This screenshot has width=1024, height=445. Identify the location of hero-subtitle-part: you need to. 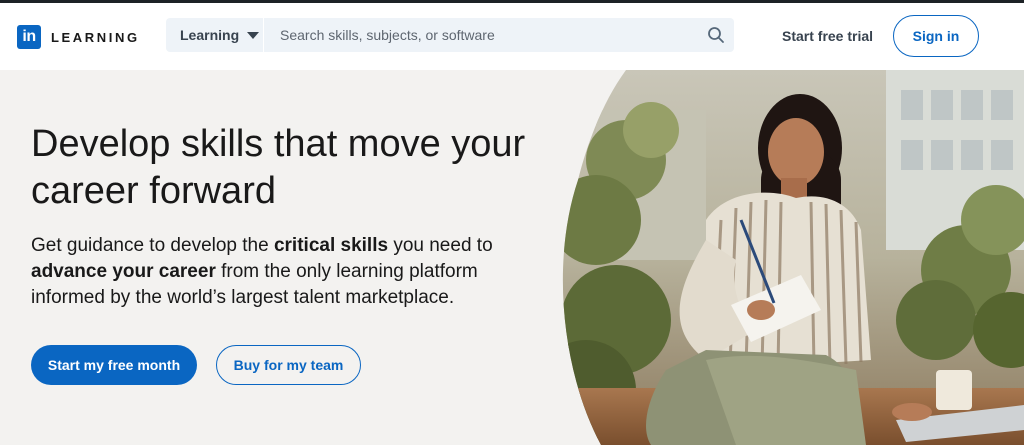
(440, 245).